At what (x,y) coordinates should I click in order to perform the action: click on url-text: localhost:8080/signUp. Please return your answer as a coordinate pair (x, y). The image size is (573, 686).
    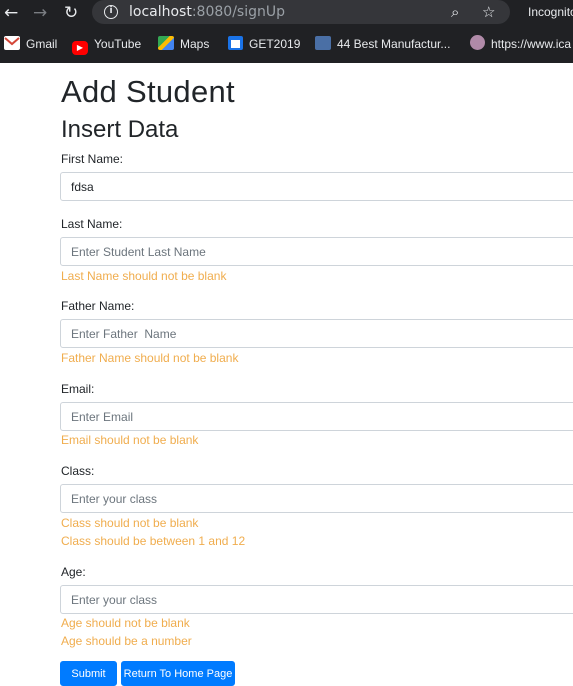
    Looking at the image, I should click on (207, 12).